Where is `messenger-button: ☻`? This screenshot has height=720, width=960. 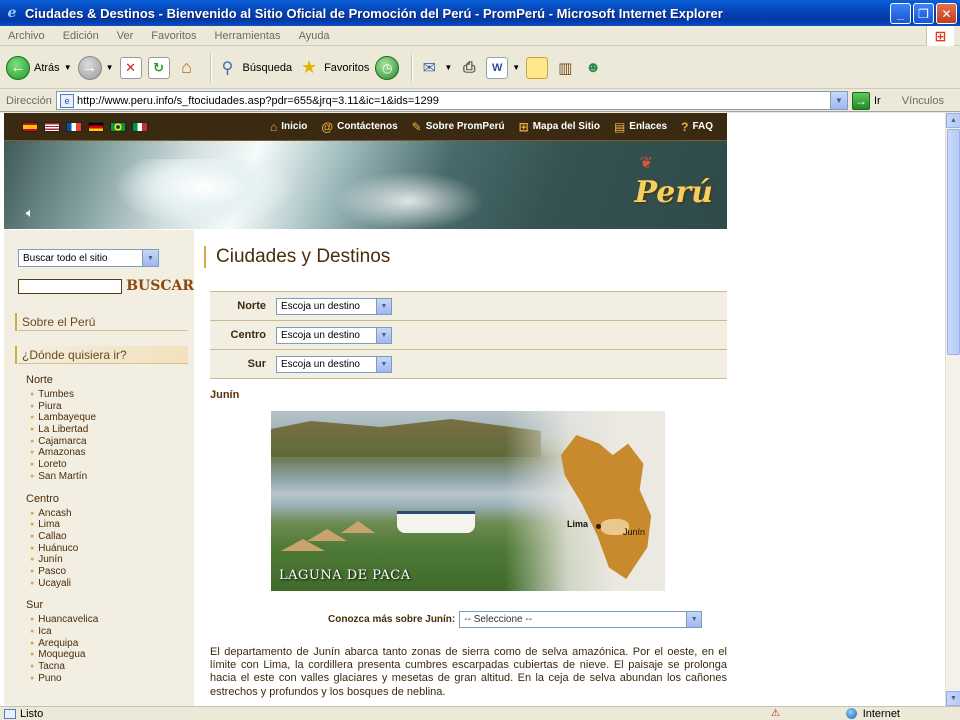 messenger-button: ☻ is located at coordinates (593, 68).